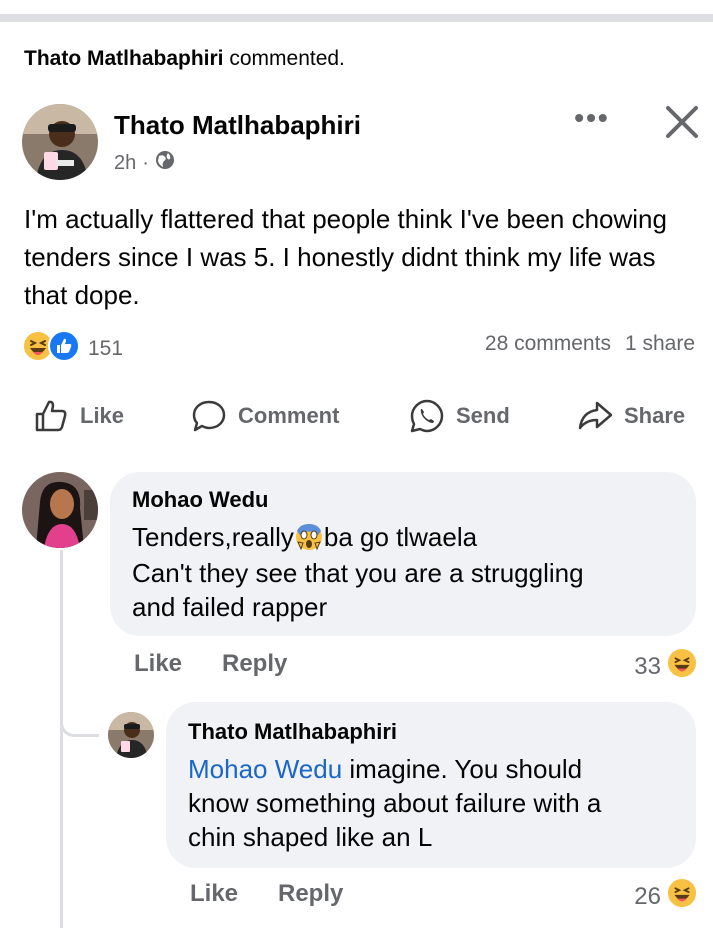 The width and height of the screenshot is (713, 928). I want to click on comment-label: Comment, so click(289, 415).